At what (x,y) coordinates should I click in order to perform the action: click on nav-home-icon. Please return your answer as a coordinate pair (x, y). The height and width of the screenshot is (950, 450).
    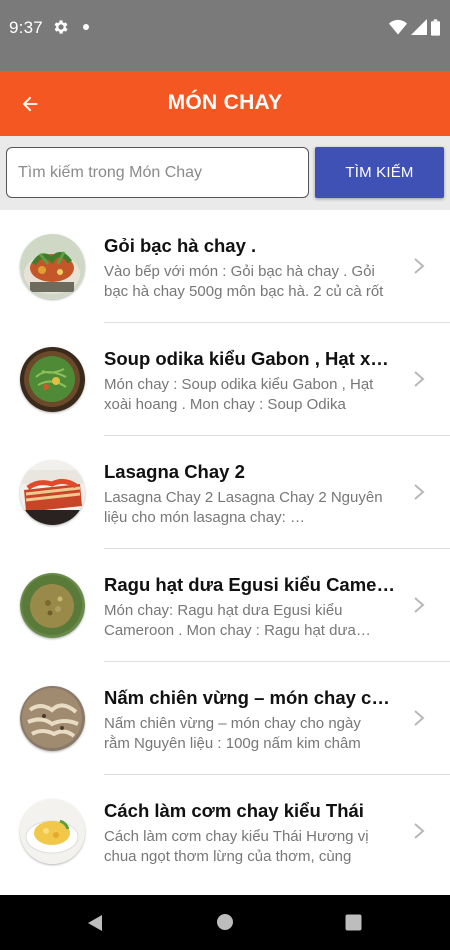
    Looking at the image, I should click on (225, 922).